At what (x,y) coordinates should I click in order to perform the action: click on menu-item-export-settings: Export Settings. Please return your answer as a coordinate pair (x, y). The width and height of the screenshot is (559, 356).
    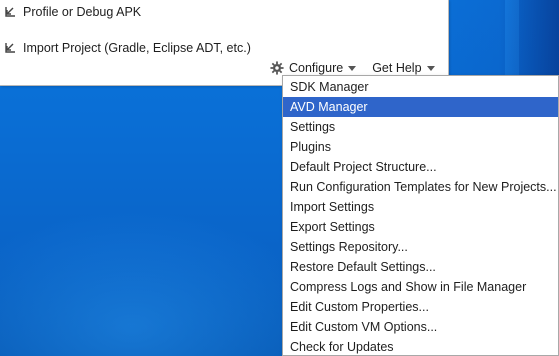
    Looking at the image, I should click on (420, 227).